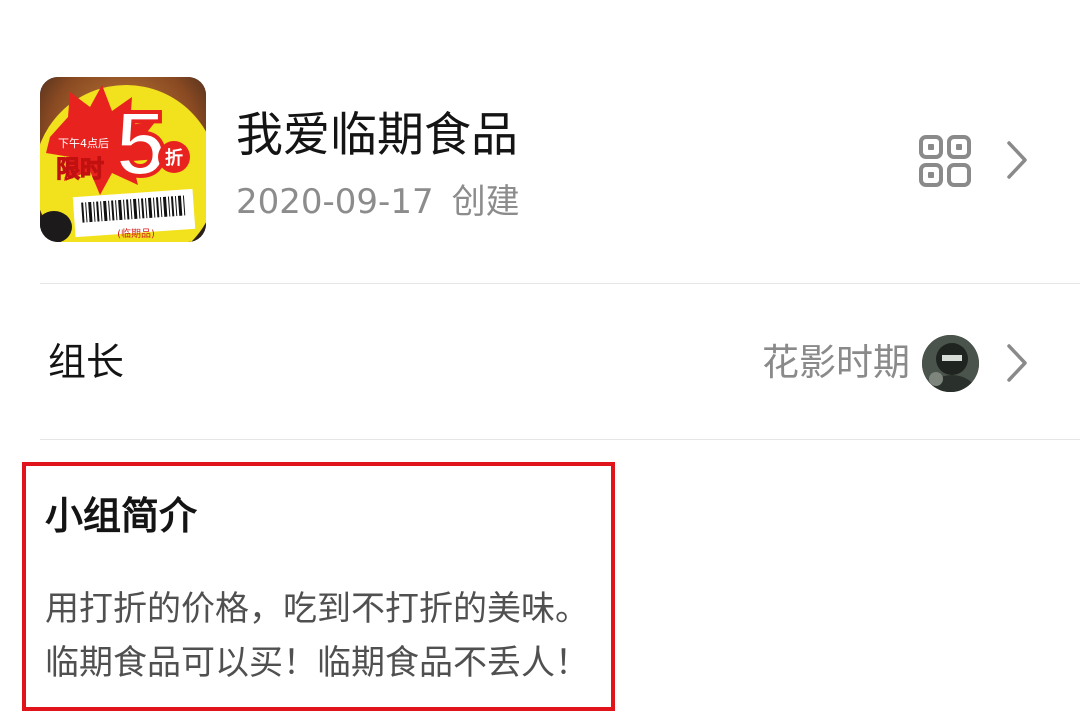 The height and width of the screenshot is (726, 1080). What do you see at coordinates (377, 135) in the screenshot?
I see `group-name: 我爱临期食品` at bounding box center [377, 135].